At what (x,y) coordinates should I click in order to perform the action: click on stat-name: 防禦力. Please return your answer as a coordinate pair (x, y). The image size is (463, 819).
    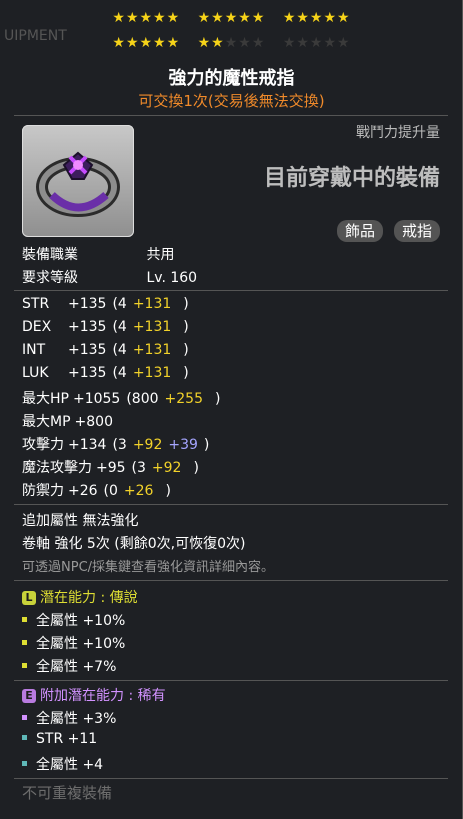
    Looking at the image, I should click on (43, 491).